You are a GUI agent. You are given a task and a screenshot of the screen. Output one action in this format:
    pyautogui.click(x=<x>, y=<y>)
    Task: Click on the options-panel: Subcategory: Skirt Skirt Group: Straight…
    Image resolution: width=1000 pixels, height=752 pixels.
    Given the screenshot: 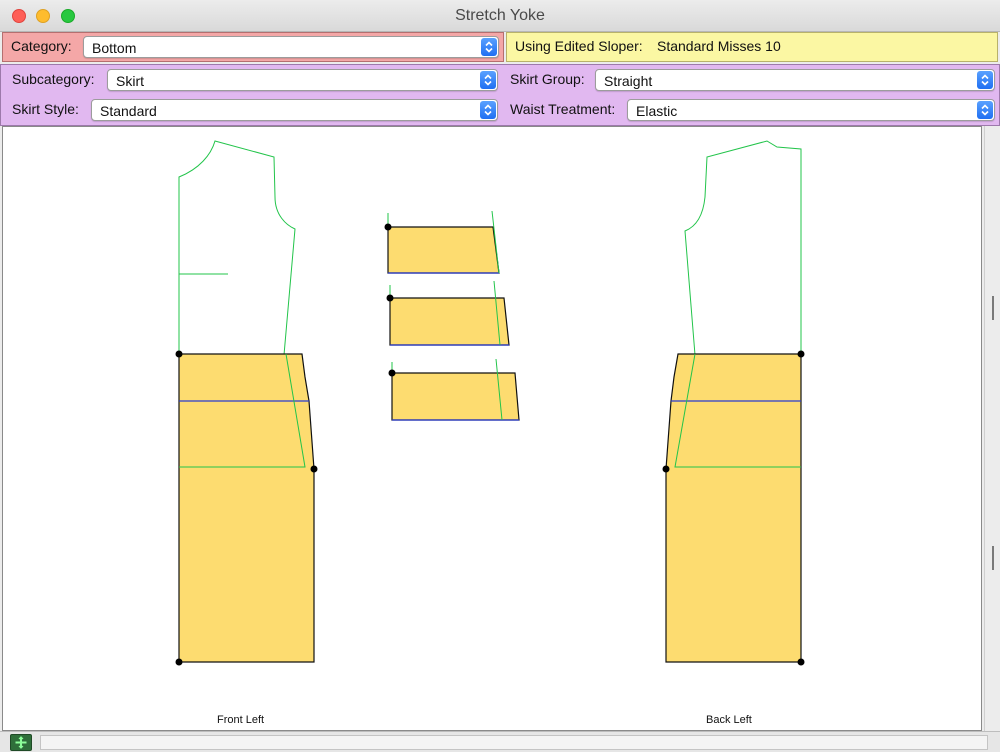 What is the action you would take?
    pyautogui.click(x=500, y=95)
    